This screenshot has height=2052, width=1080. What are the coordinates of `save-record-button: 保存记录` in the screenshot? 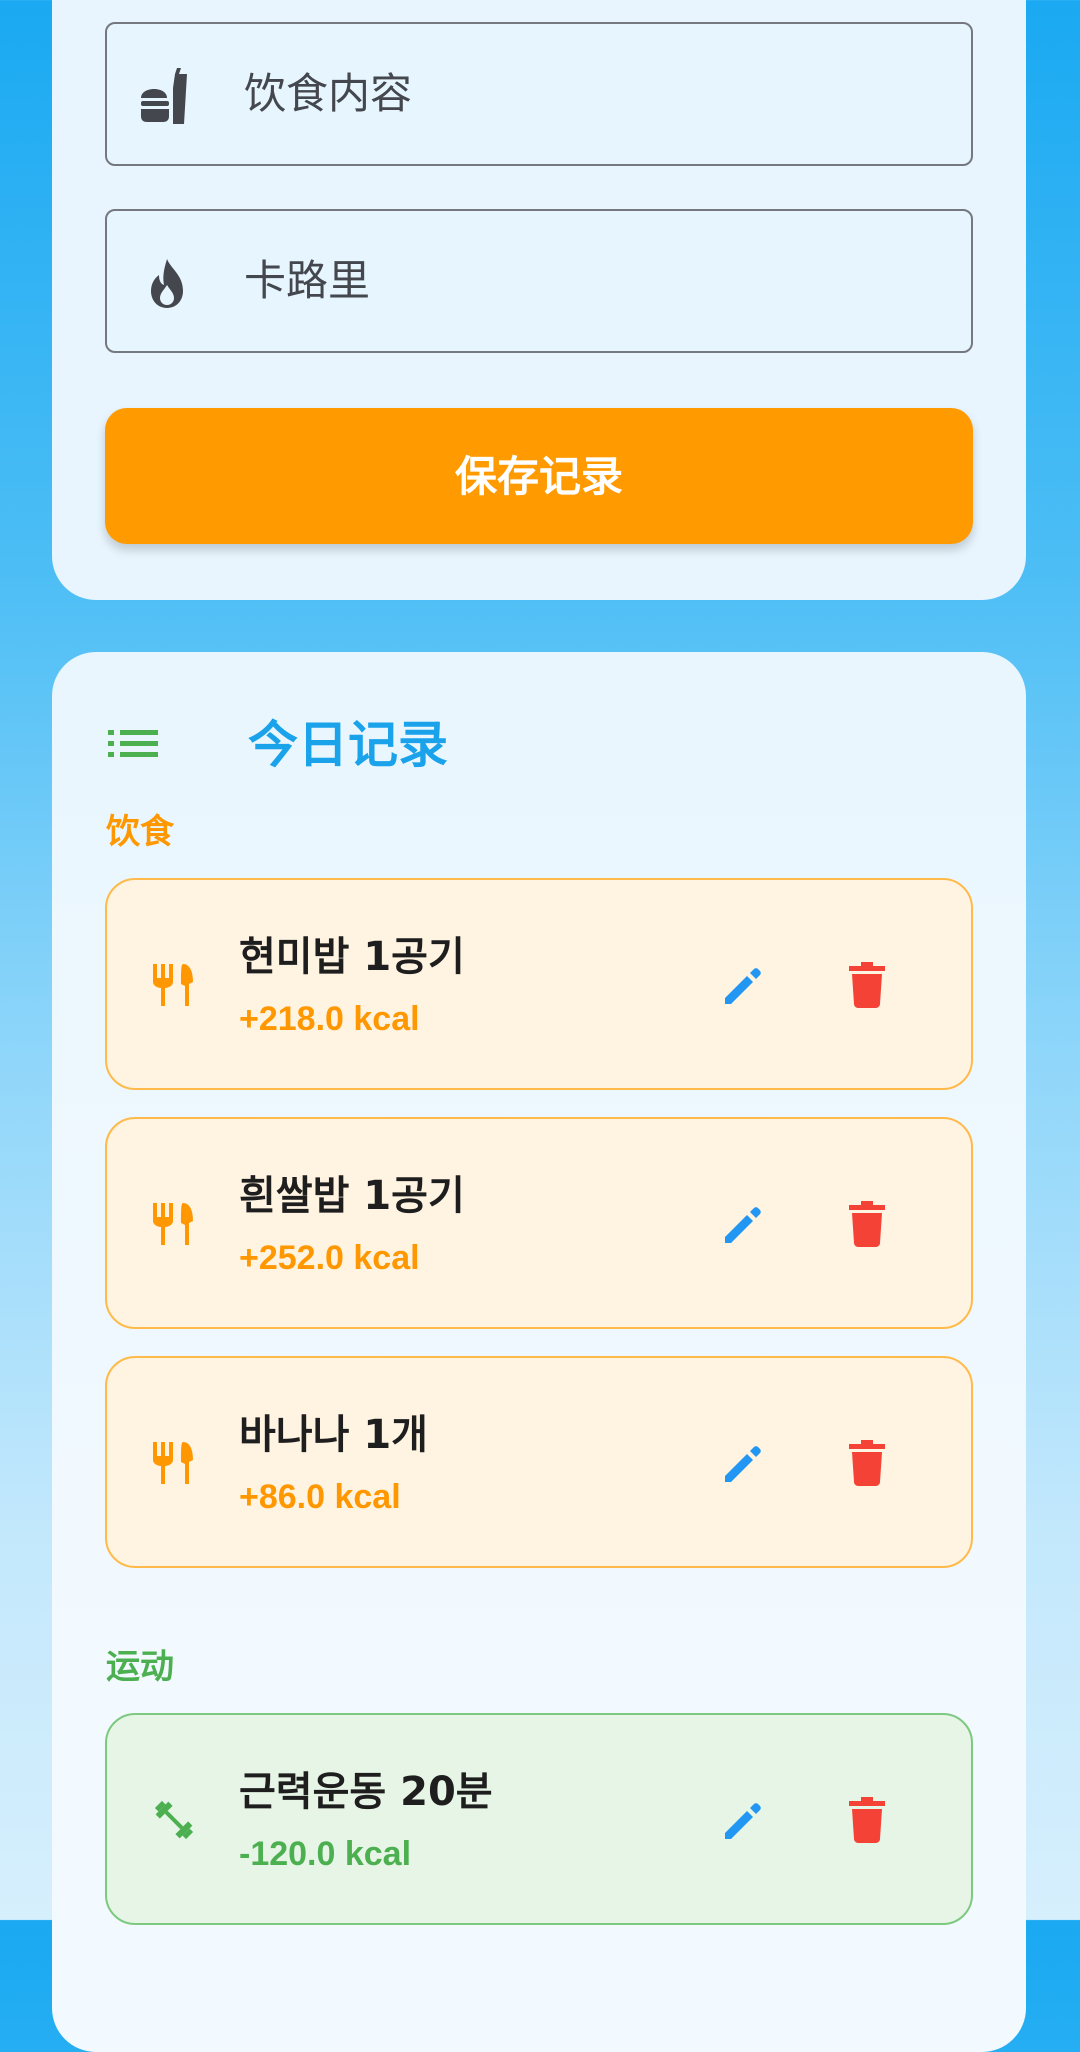 It's located at (539, 476).